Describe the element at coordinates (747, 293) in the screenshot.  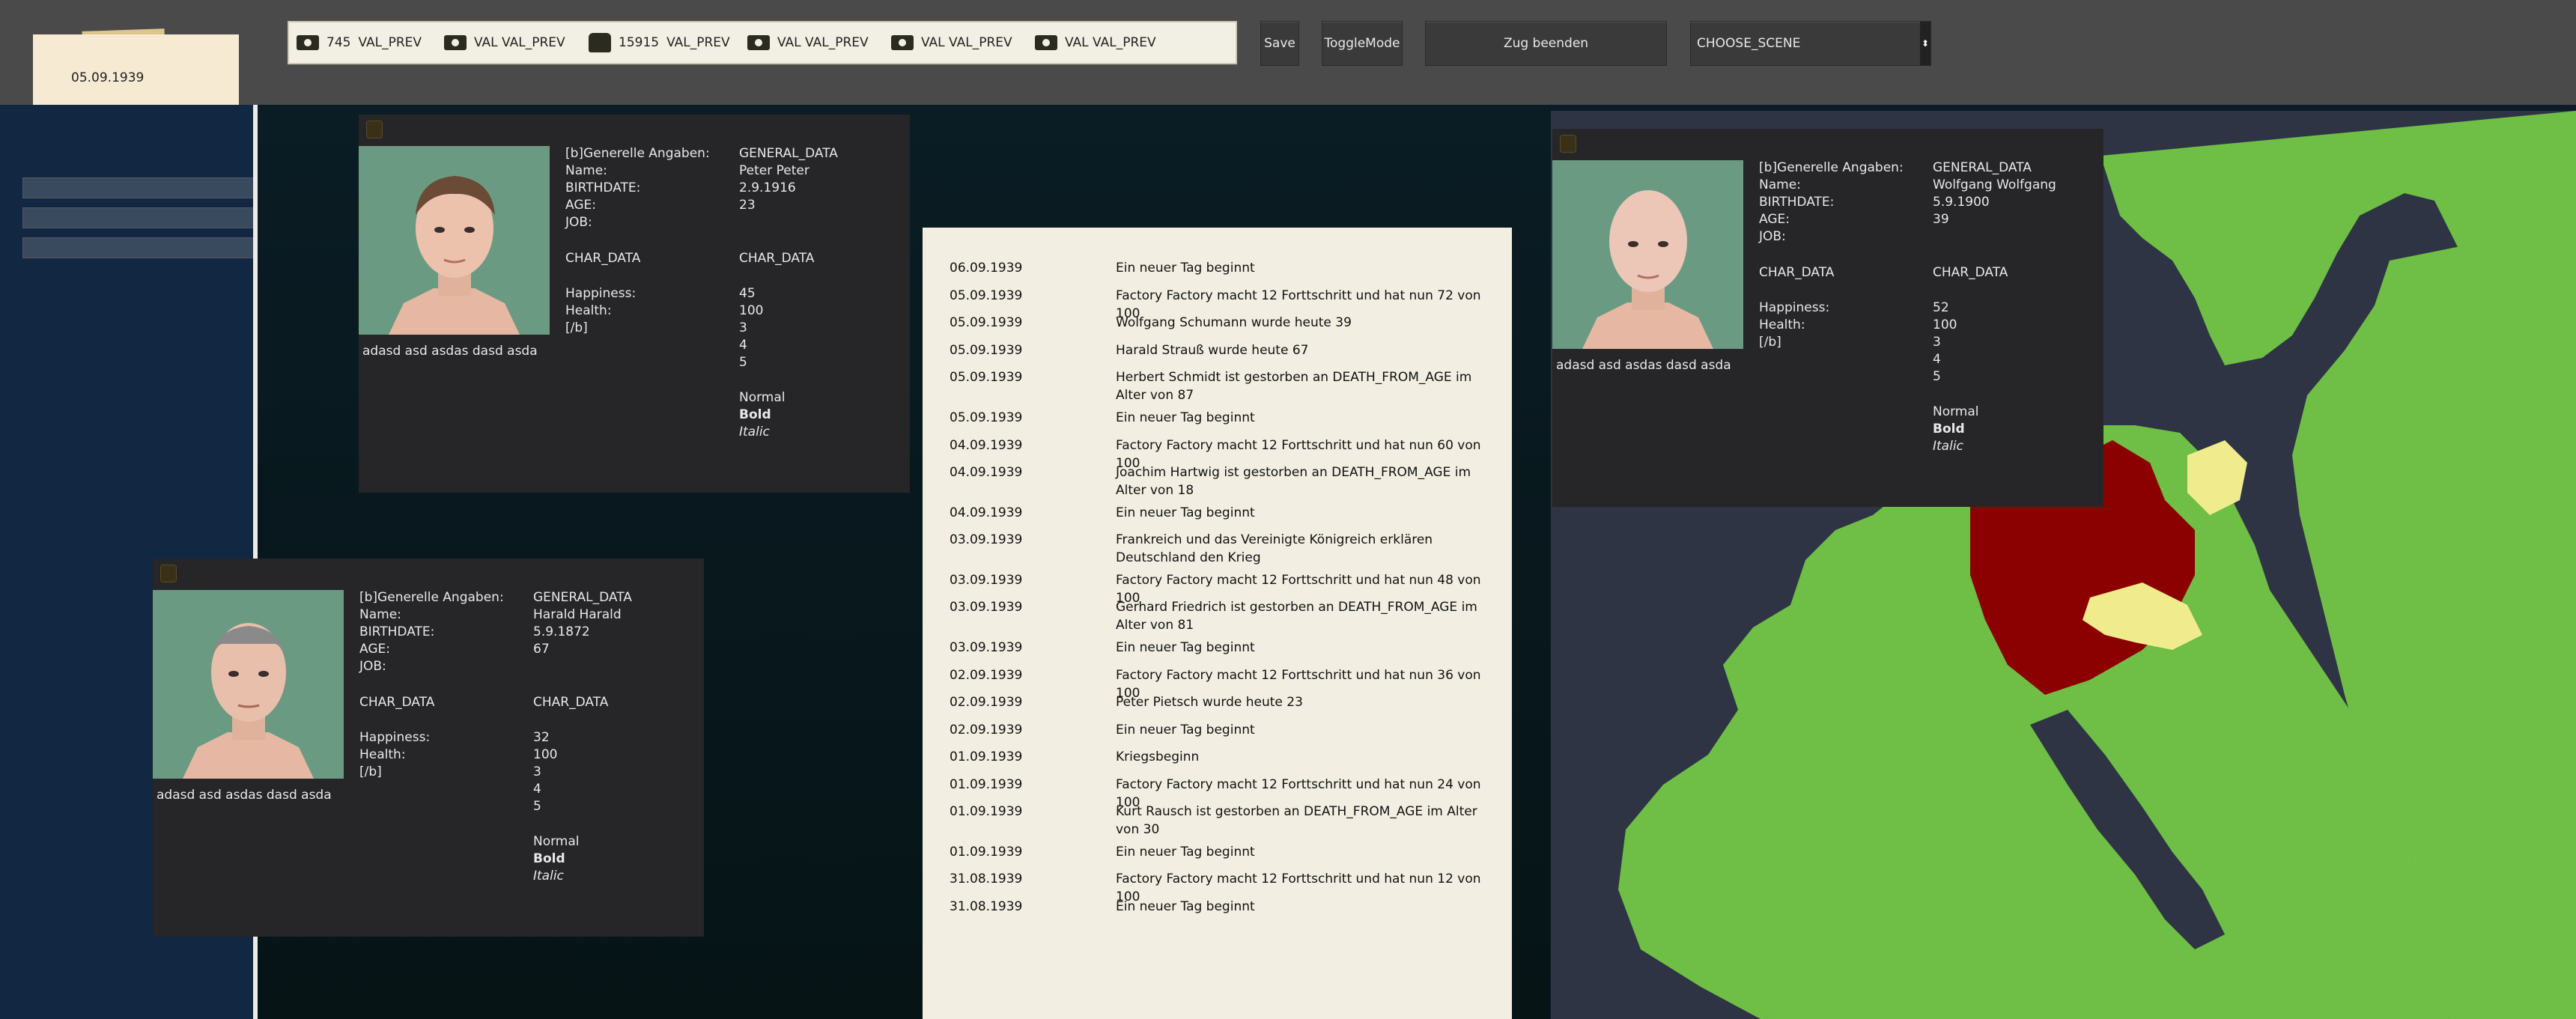
I see `happiness-value: 45` at that location.